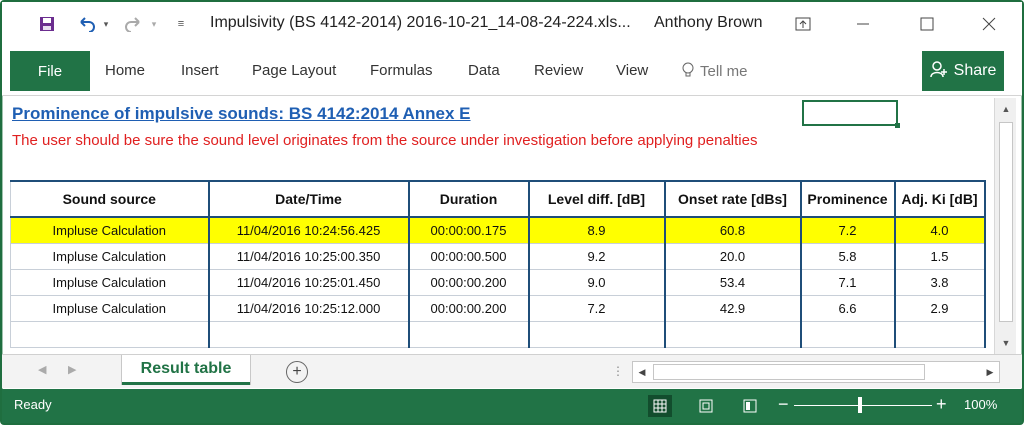  Describe the element at coordinates (642, 372) in the screenshot. I see `scroll-left-icon: ◀` at that location.